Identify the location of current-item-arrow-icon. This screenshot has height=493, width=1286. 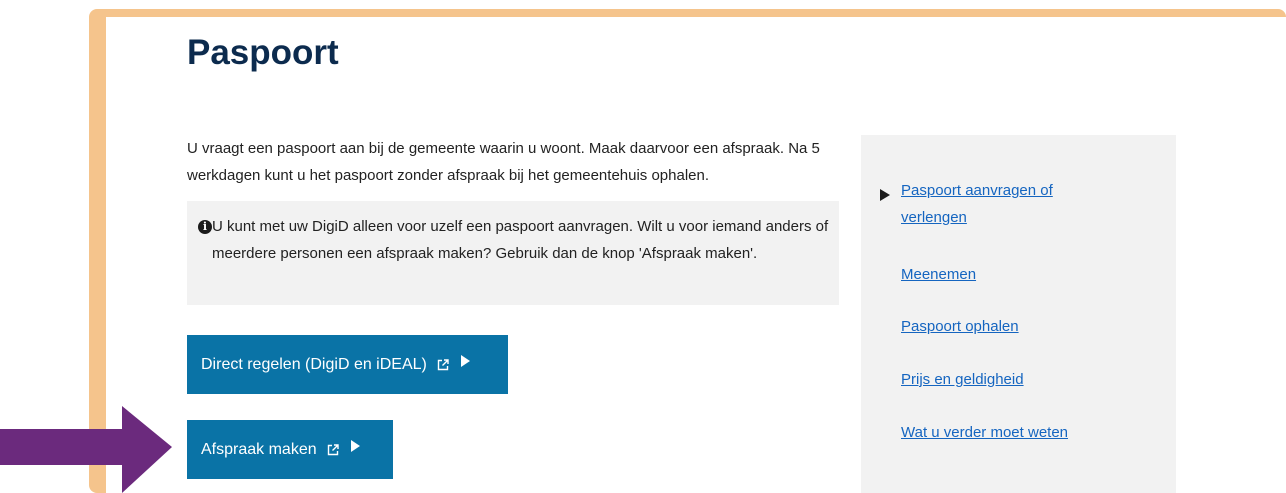
(885, 195).